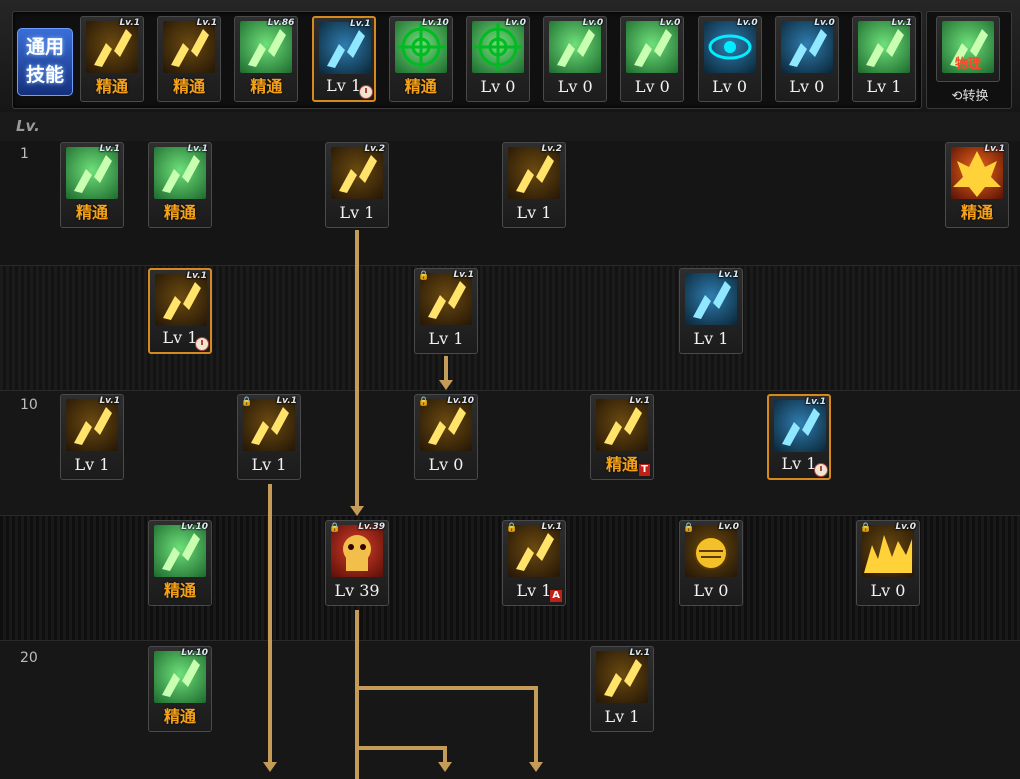 The width and height of the screenshot is (1020, 779). I want to click on winged-spirit-icon, so click(344, 48).